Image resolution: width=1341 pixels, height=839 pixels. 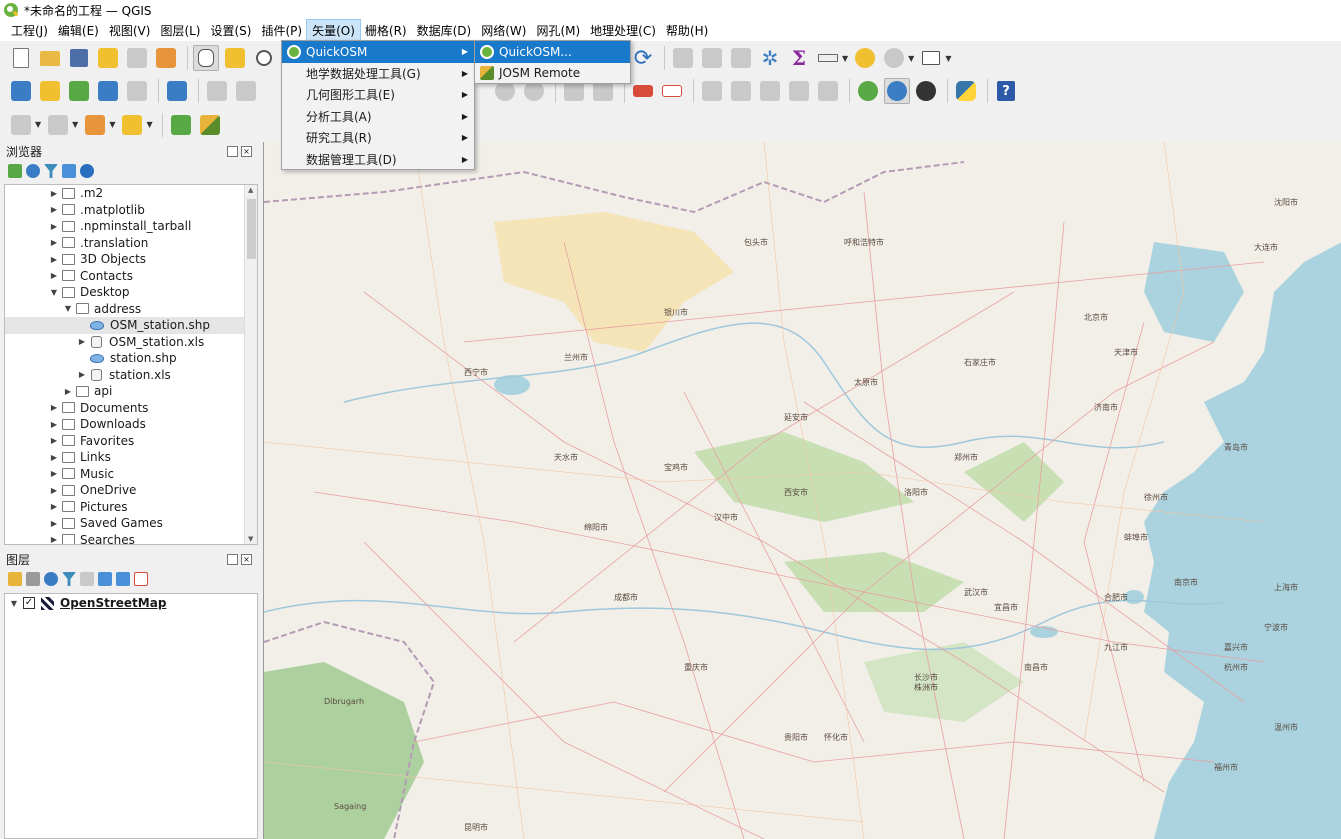 What do you see at coordinates (51, 171) in the screenshot?
I see `filter-icon` at bounding box center [51, 171].